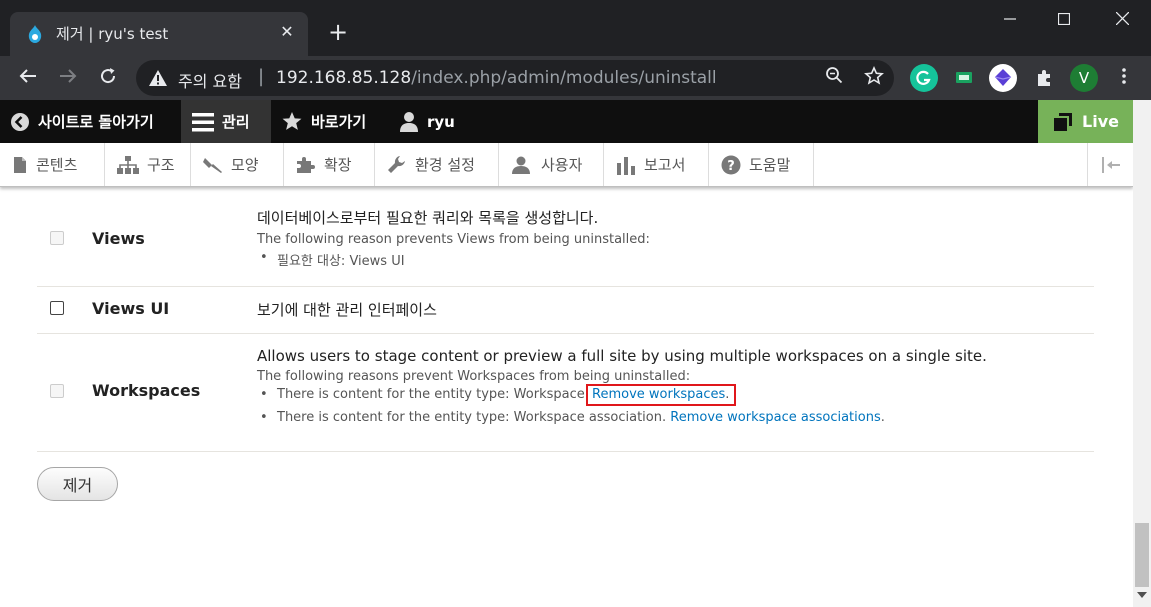 This screenshot has width=1151, height=607. Describe the element at coordinates (1142, 555) in the screenshot. I see `scrollbar-thumb` at that location.